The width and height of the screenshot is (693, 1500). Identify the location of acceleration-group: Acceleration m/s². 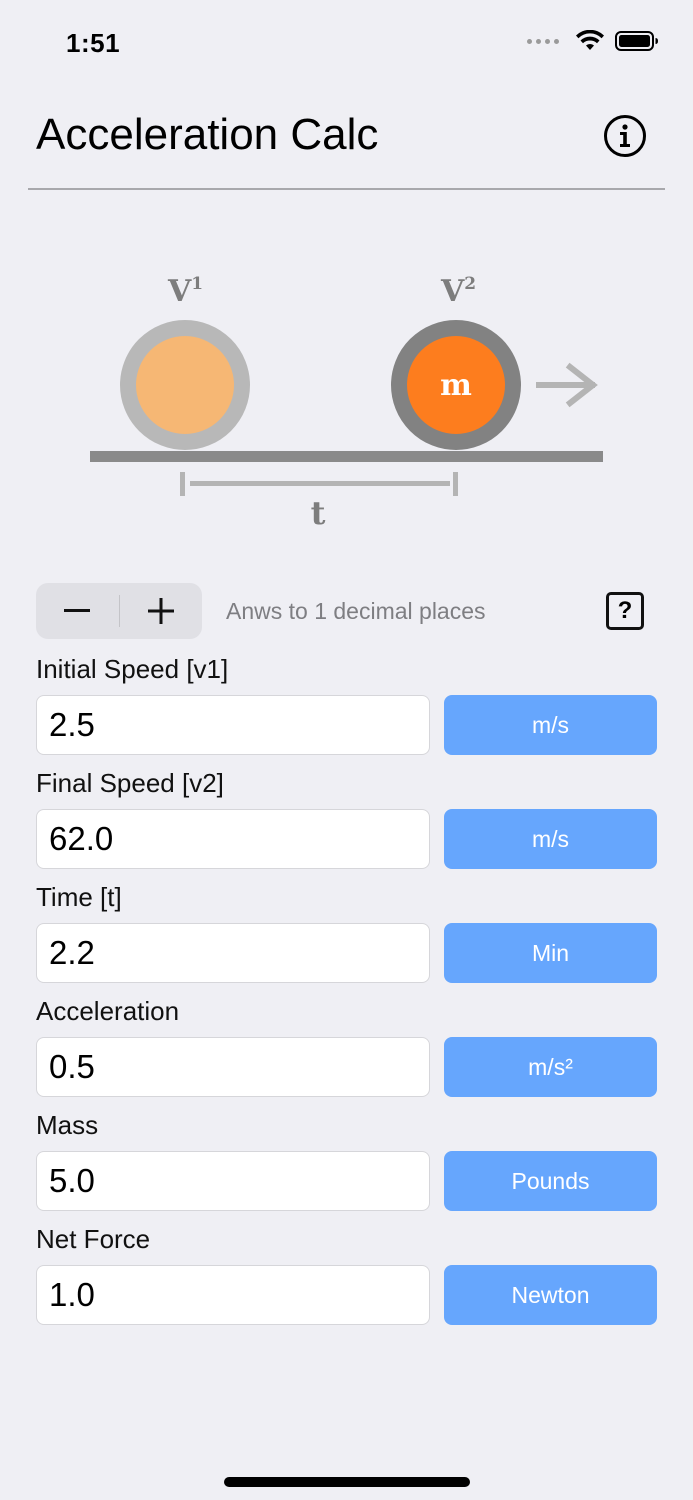
(346, 1049).